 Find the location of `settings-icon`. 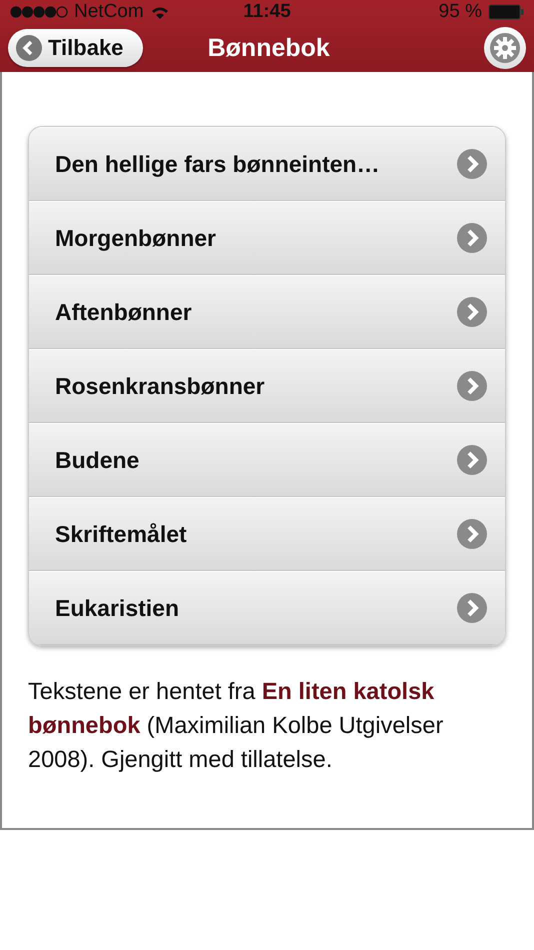

settings-icon is located at coordinates (505, 48).